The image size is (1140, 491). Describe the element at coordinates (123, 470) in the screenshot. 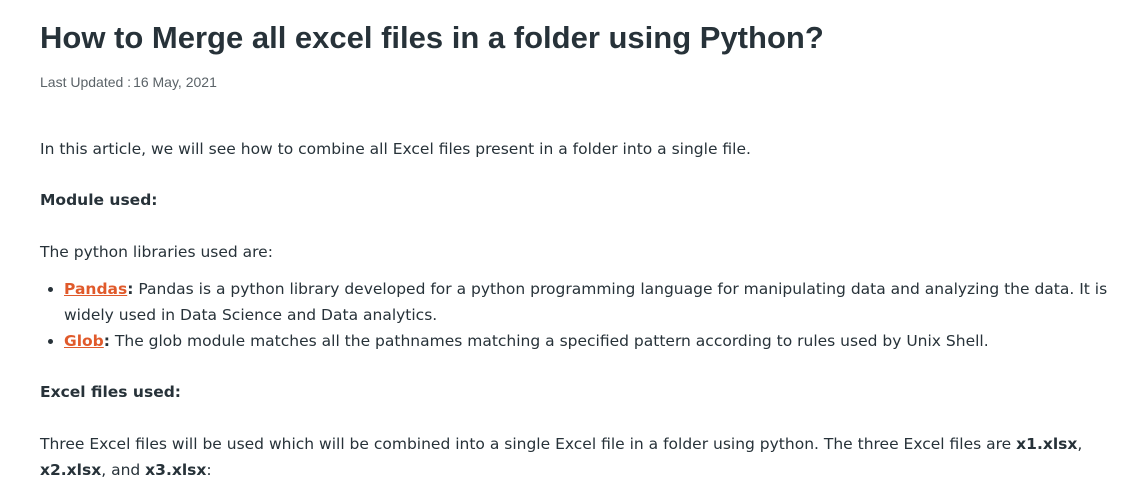

I see `files-separator-2: , and` at that location.